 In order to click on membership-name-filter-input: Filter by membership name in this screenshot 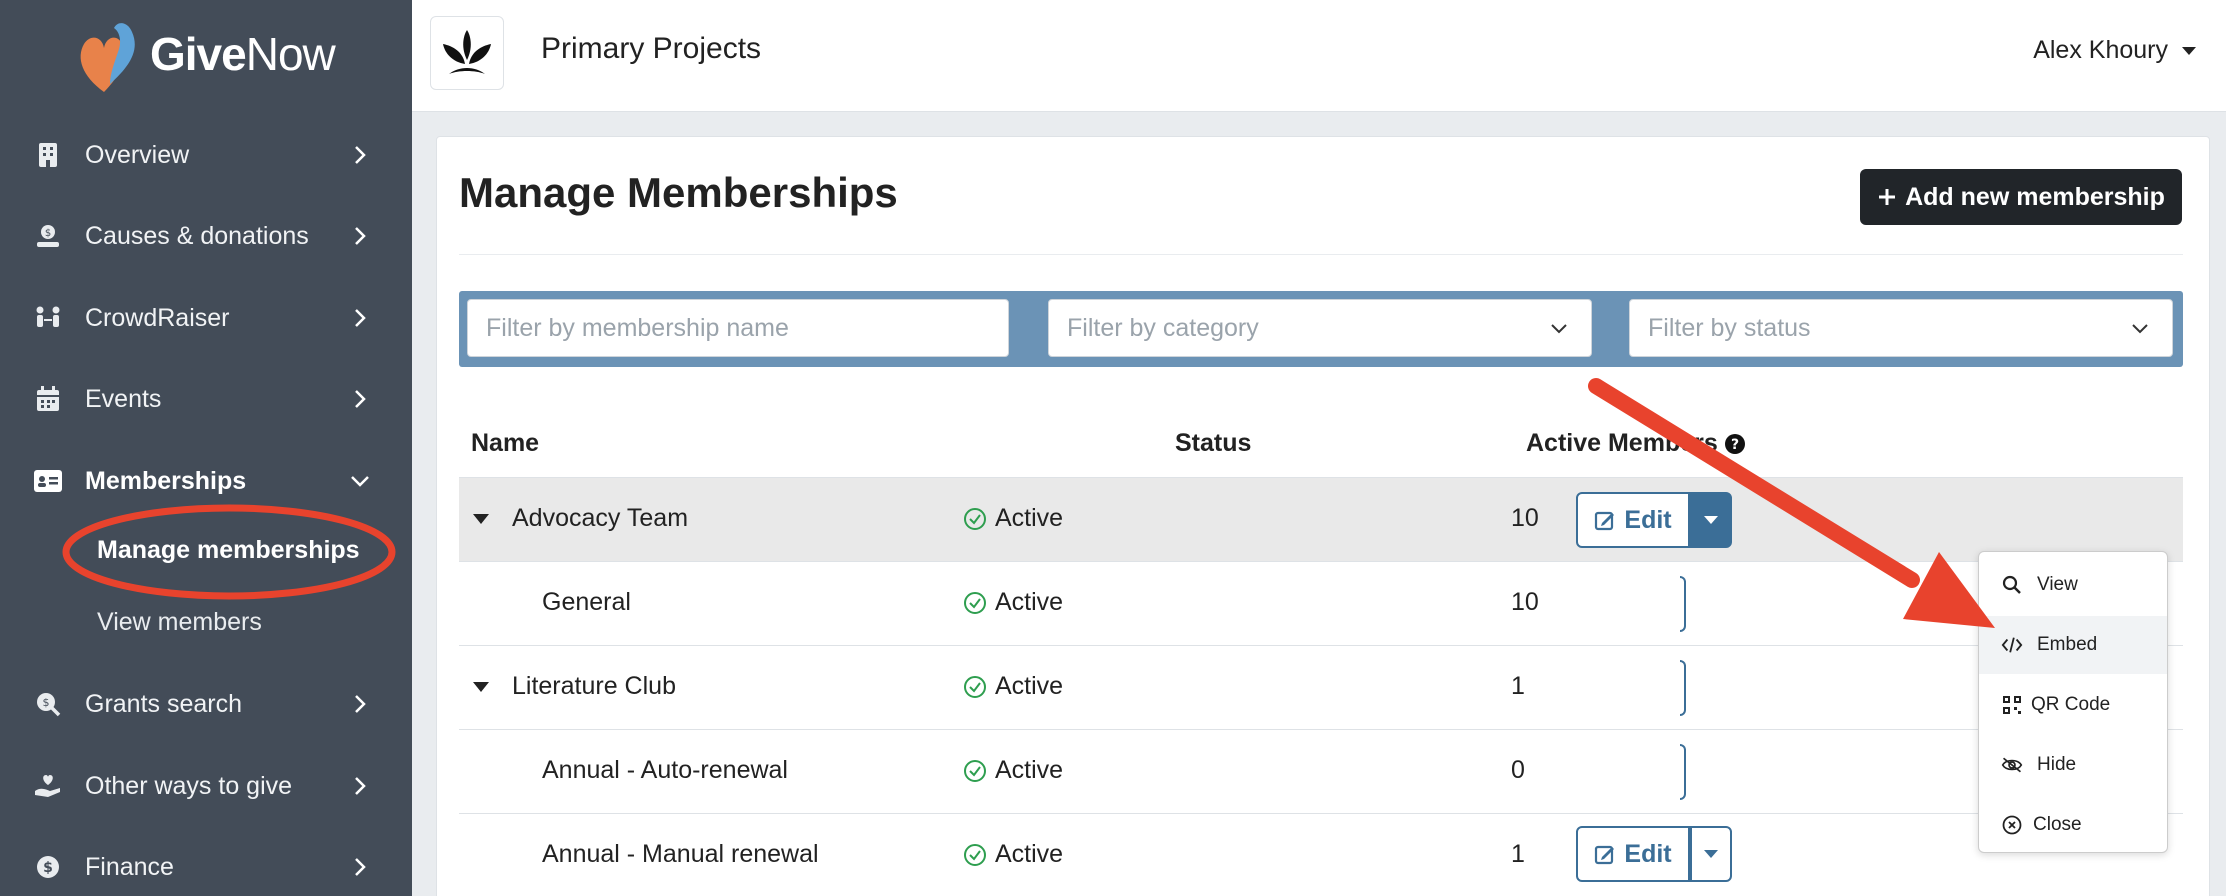, I will do `click(738, 328)`.